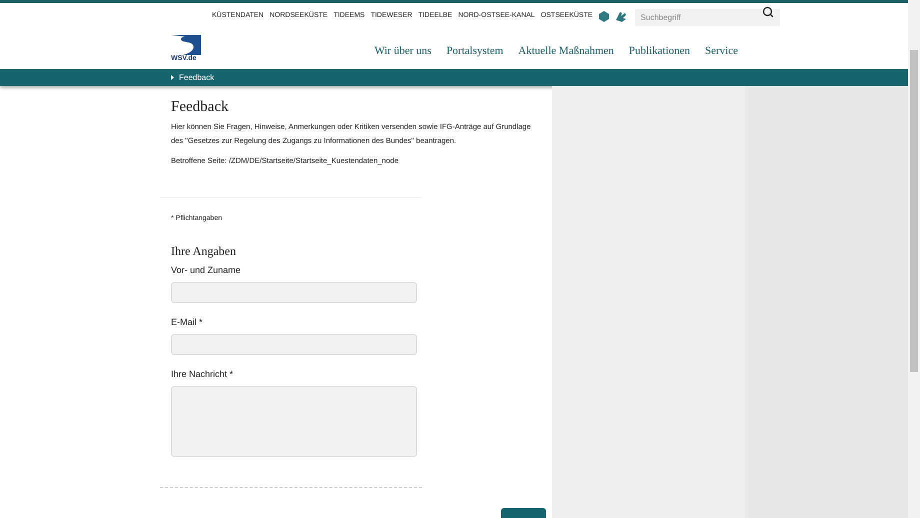 The image size is (920, 518). I want to click on field-label: Vor- und Zuname, so click(206, 270).